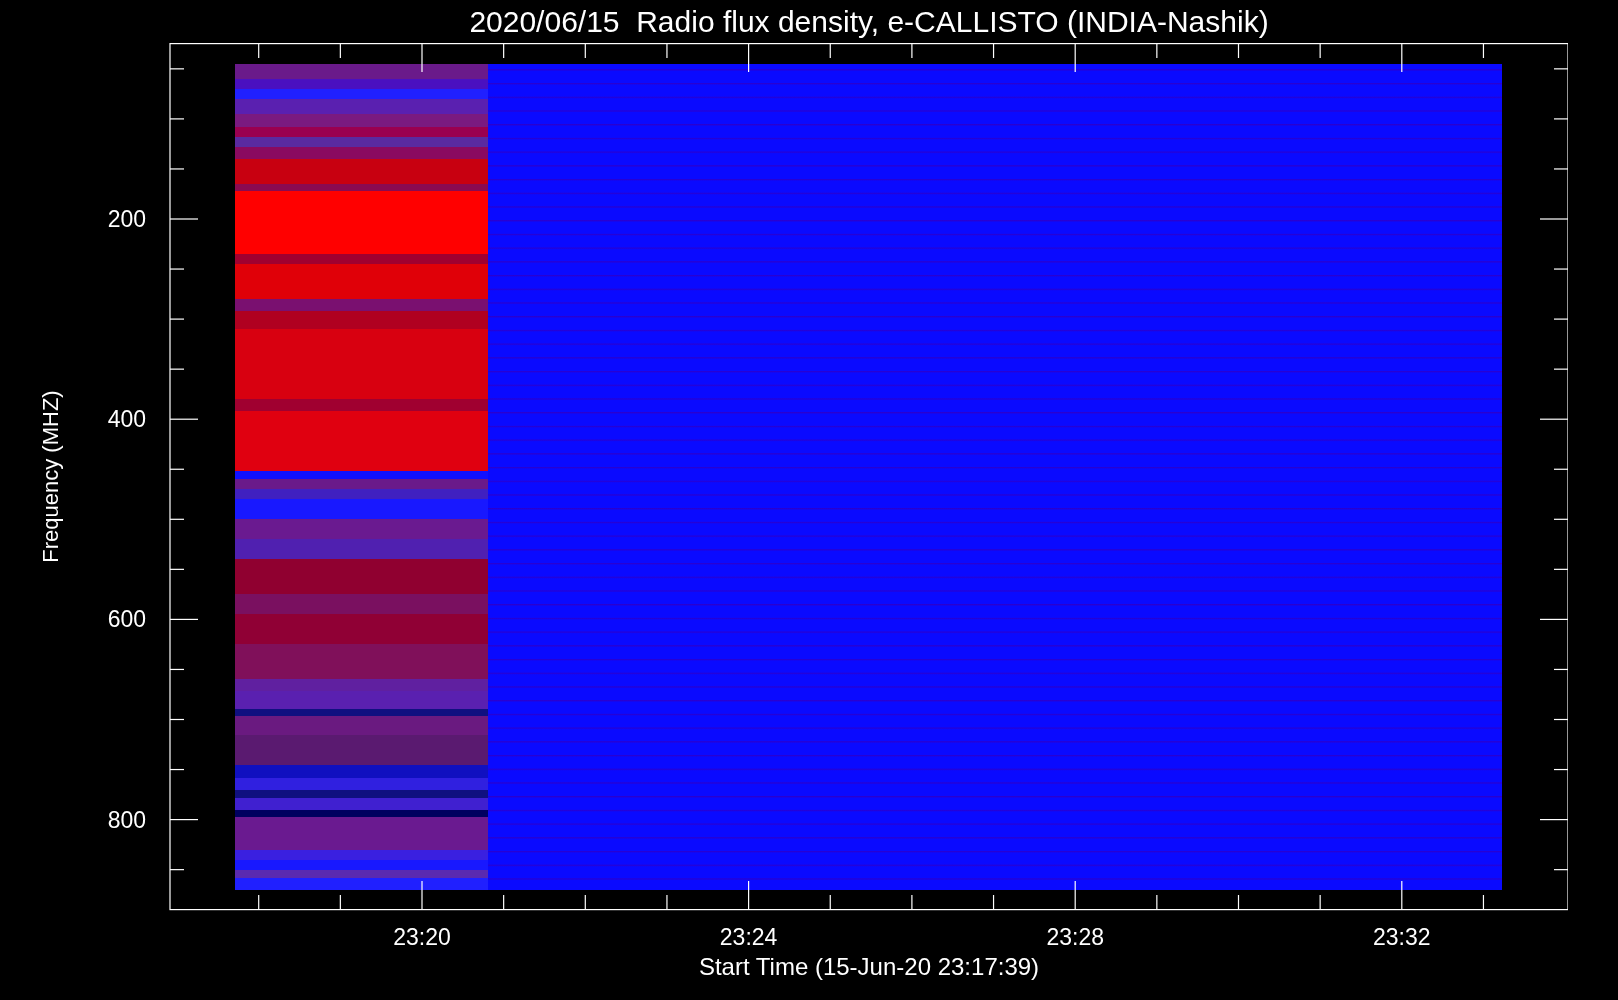  I want to click on x-axis-label: Start Time (15-Jun-20 23:17:39), so click(869, 967).